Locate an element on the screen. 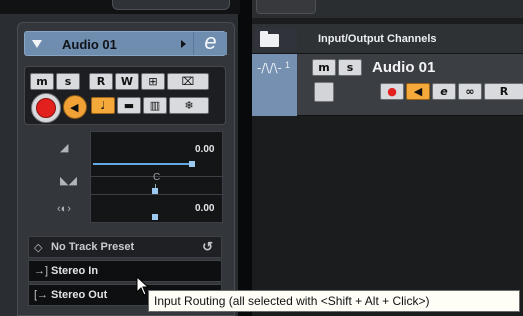  musical-time-base-button: ♩ is located at coordinates (103, 105).